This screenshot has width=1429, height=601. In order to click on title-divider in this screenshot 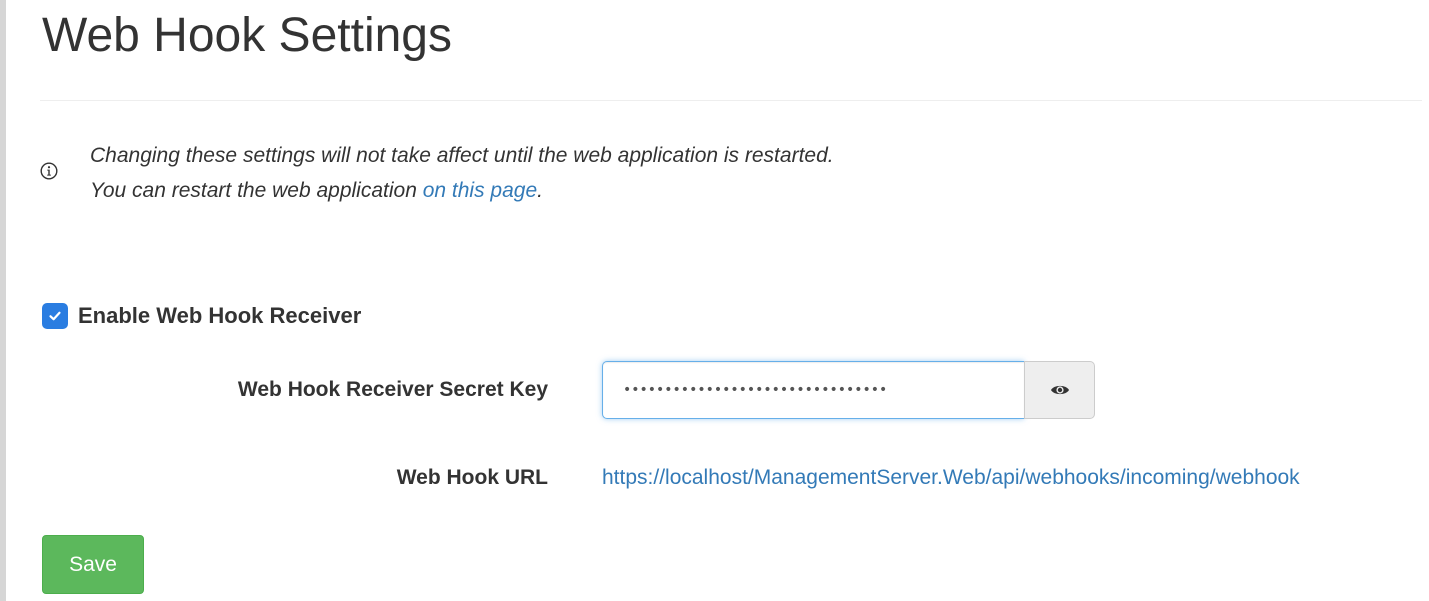, I will do `click(731, 100)`.